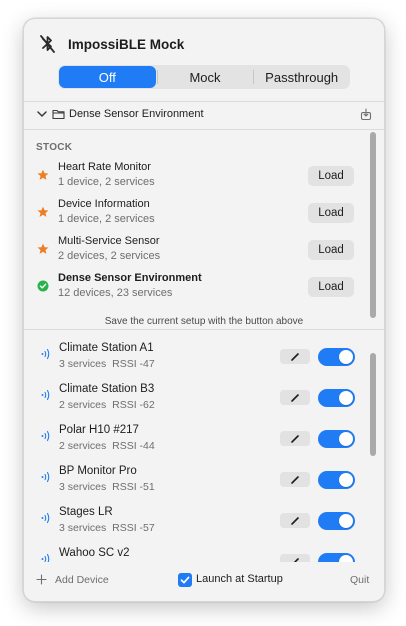 This screenshot has height=626, width=406. Describe the element at coordinates (54, 147) in the screenshot. I see `stock-section-label: STOCK` at that location.